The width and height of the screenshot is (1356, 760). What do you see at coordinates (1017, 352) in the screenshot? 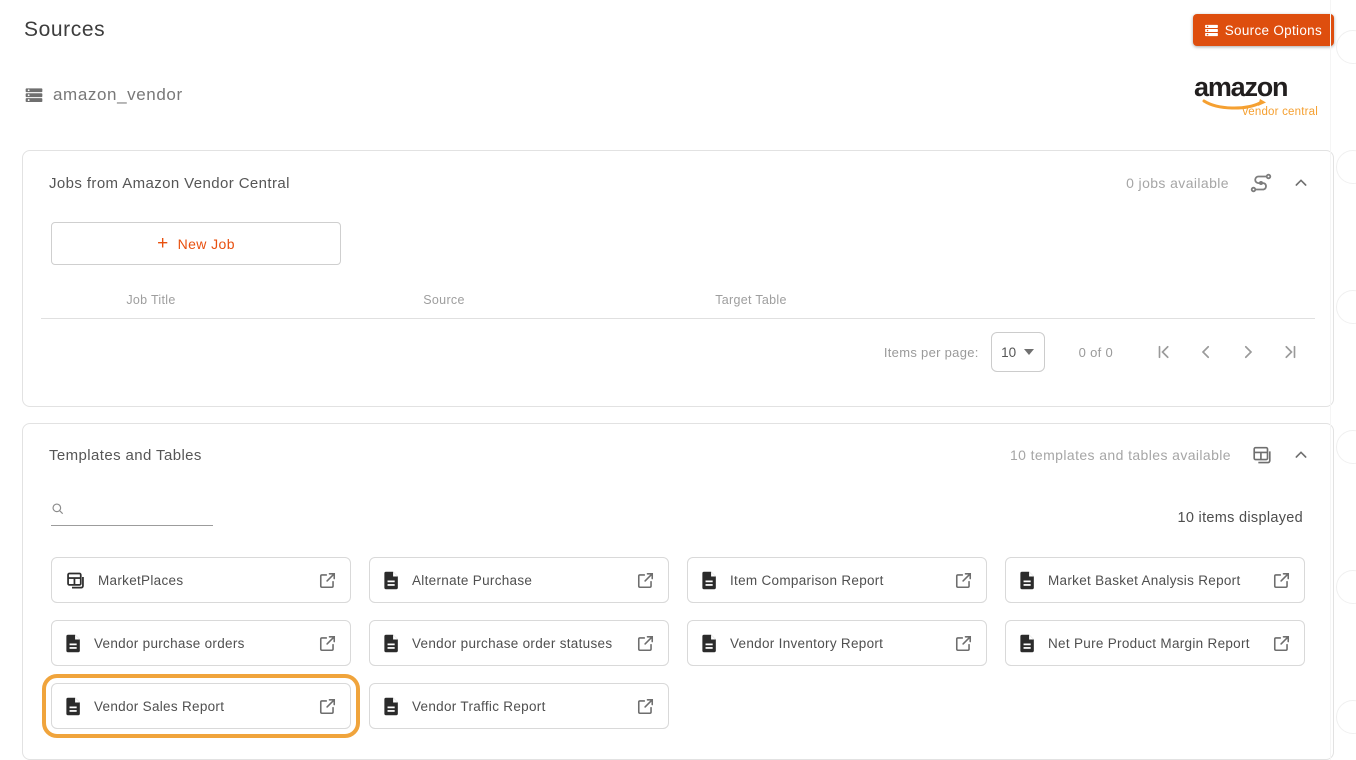
I see `page-size-select: 10` at bounding box center [1017, 352].